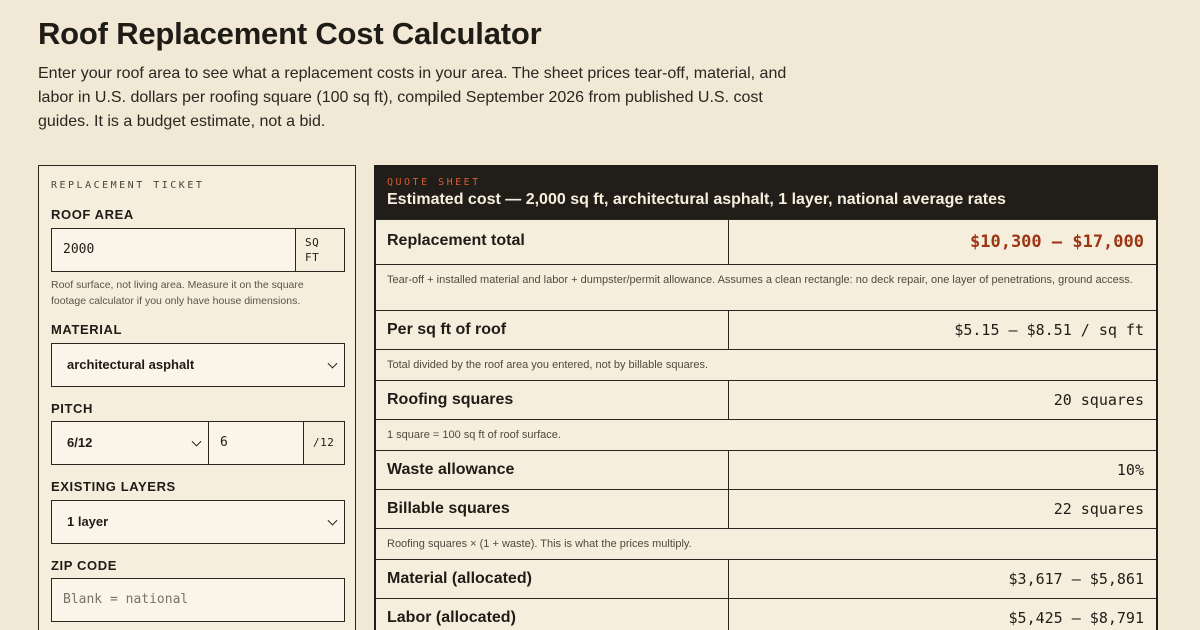  What do you see at coordinates (447, 329) in the screenshot?
I see `row-label-per-sq-ft: Per sq ft of roof` at bounding box center [447, 329].